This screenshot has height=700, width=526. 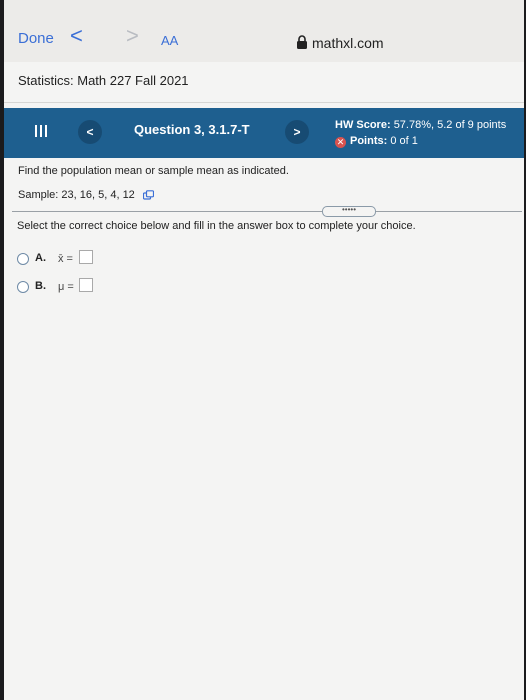 What do you see at coordinates (450, 125) in the screenshot?
I see `hw-score-value: 57.78%, 5.2 of 9 points` at bounding box center [450, 125].